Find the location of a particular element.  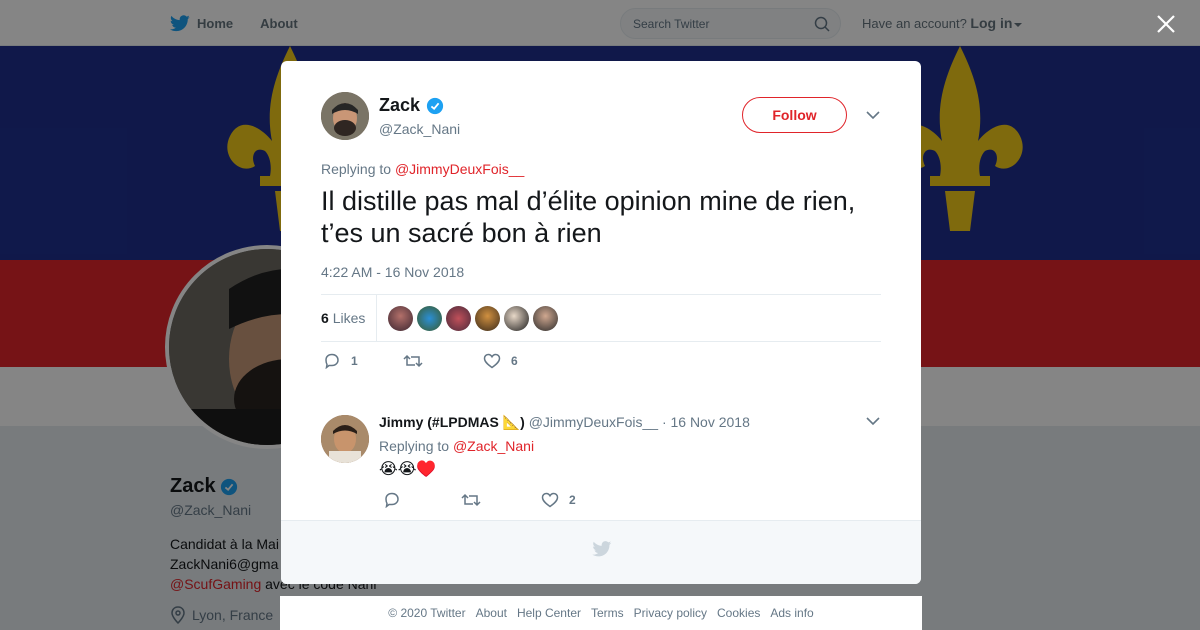

likers-avatars is located at coordinates (475, 318).